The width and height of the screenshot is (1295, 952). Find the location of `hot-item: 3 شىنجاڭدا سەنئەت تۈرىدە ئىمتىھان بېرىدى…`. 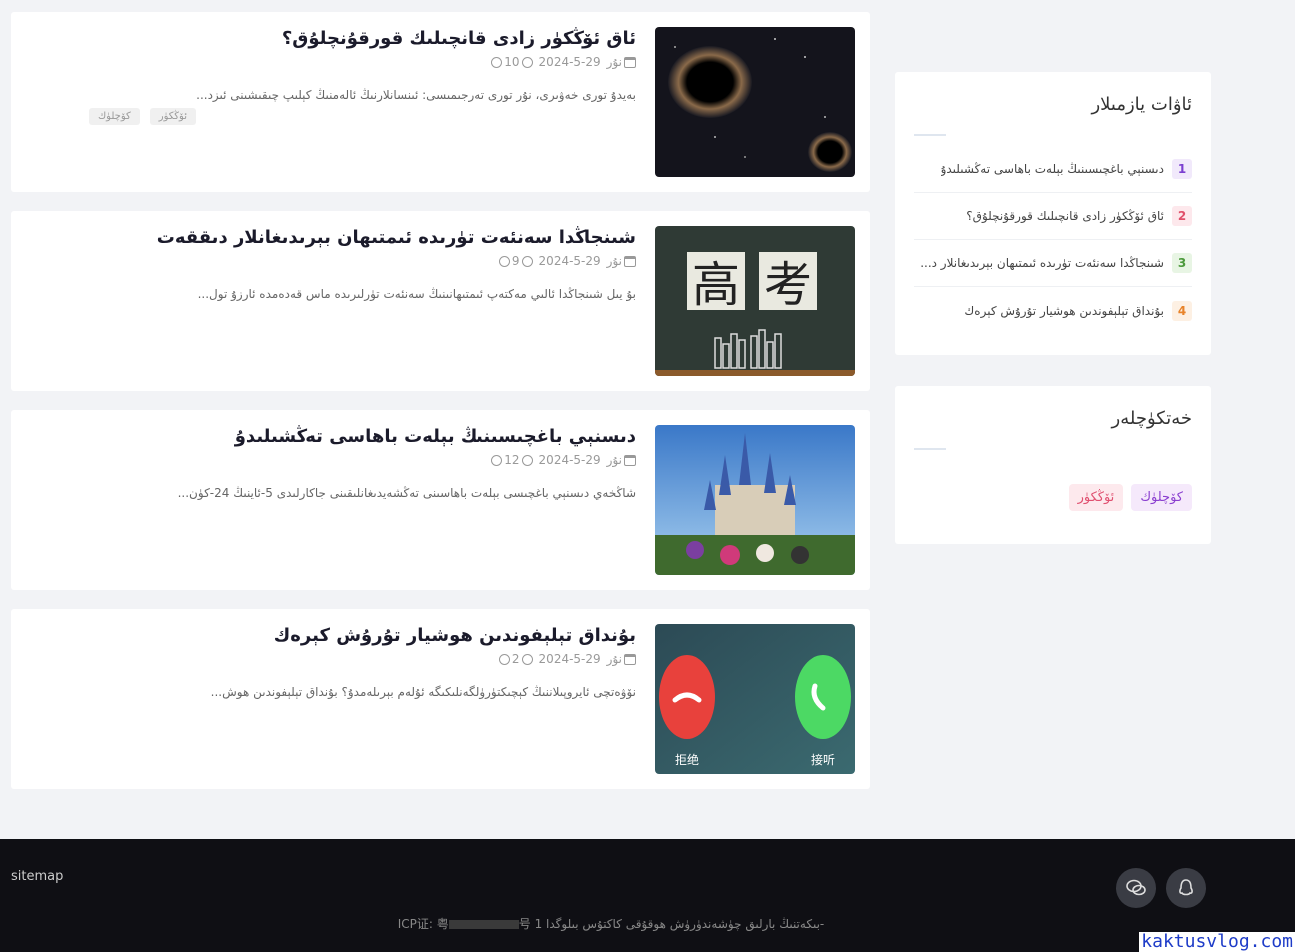

hot-item: 3 شىنجاڭدا سەنئەت تۈرىدە ئىمتىھان بېرىدى… is located at coordinates (1053, 263).